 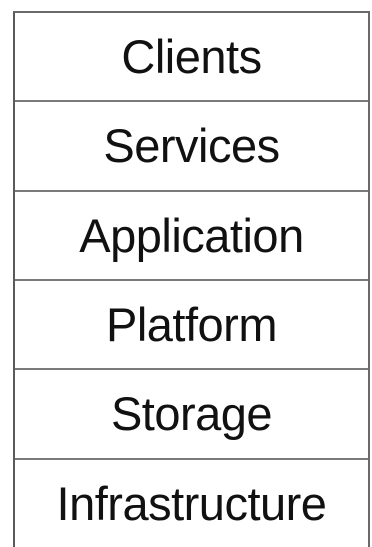 I want to click on layer-label: Storage, so click(x=191, y=414).